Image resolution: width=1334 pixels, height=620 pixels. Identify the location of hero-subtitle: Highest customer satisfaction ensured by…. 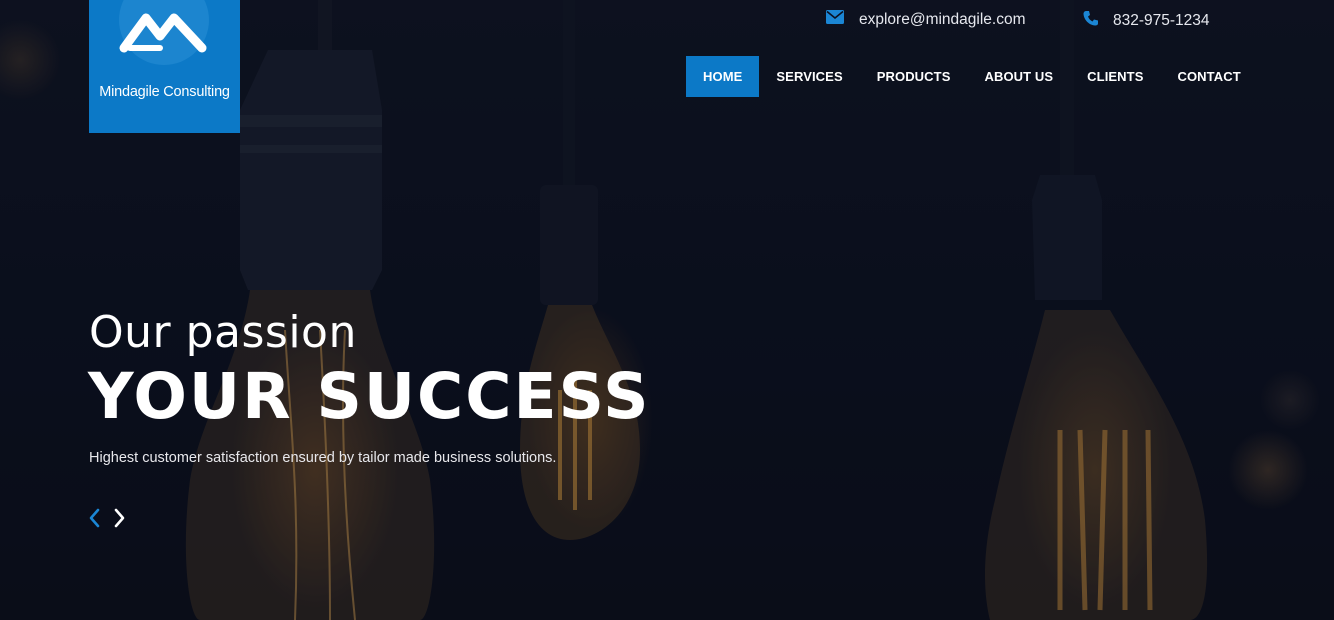
(323, 458).